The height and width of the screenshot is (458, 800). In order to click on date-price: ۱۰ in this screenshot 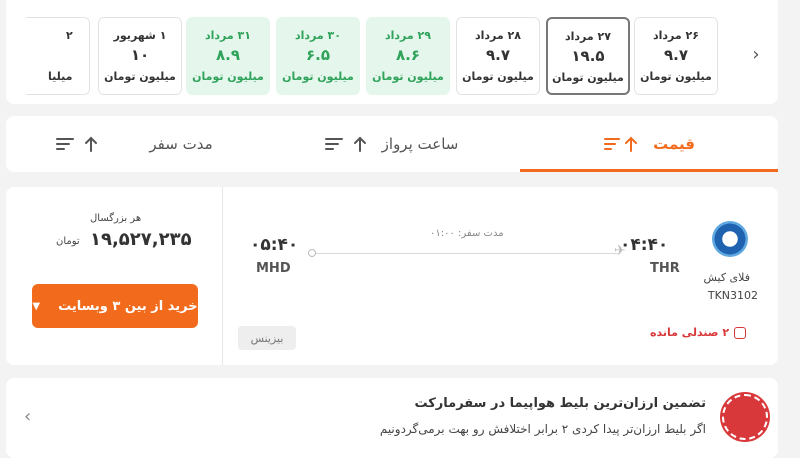, I will do `click(140, 55)`.